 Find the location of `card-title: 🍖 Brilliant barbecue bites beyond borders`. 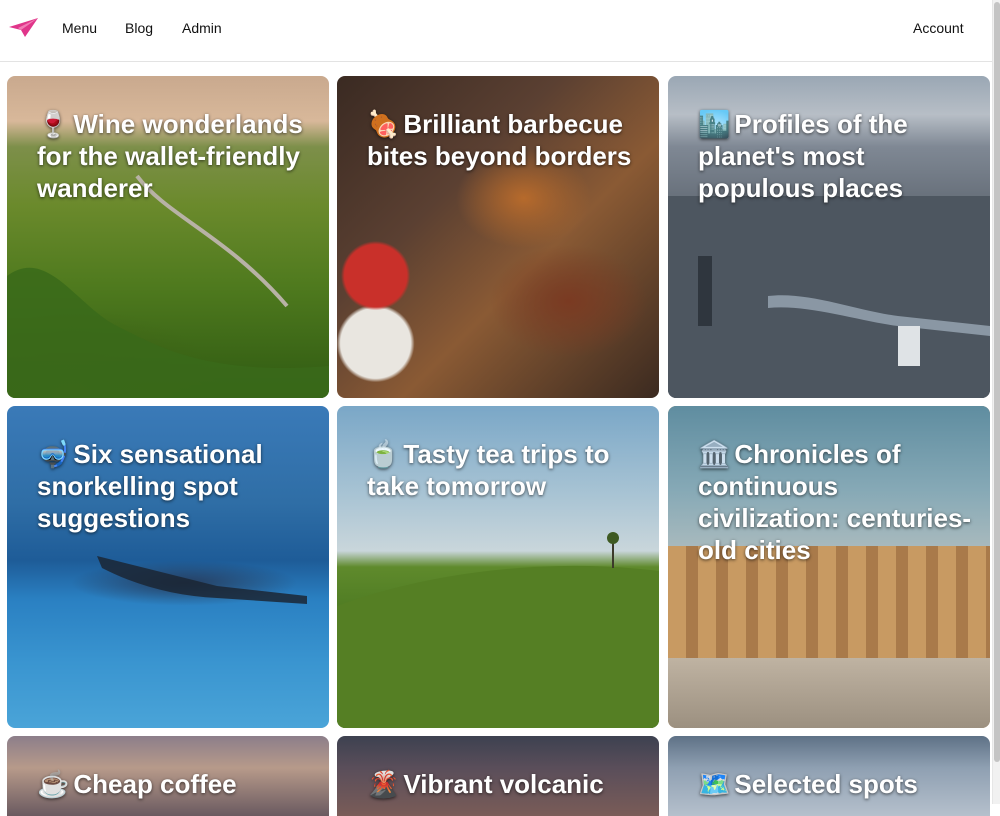

card-title: 🍖 Brilliant barbecue bites beyond borders is located at coordinates (499, 140).